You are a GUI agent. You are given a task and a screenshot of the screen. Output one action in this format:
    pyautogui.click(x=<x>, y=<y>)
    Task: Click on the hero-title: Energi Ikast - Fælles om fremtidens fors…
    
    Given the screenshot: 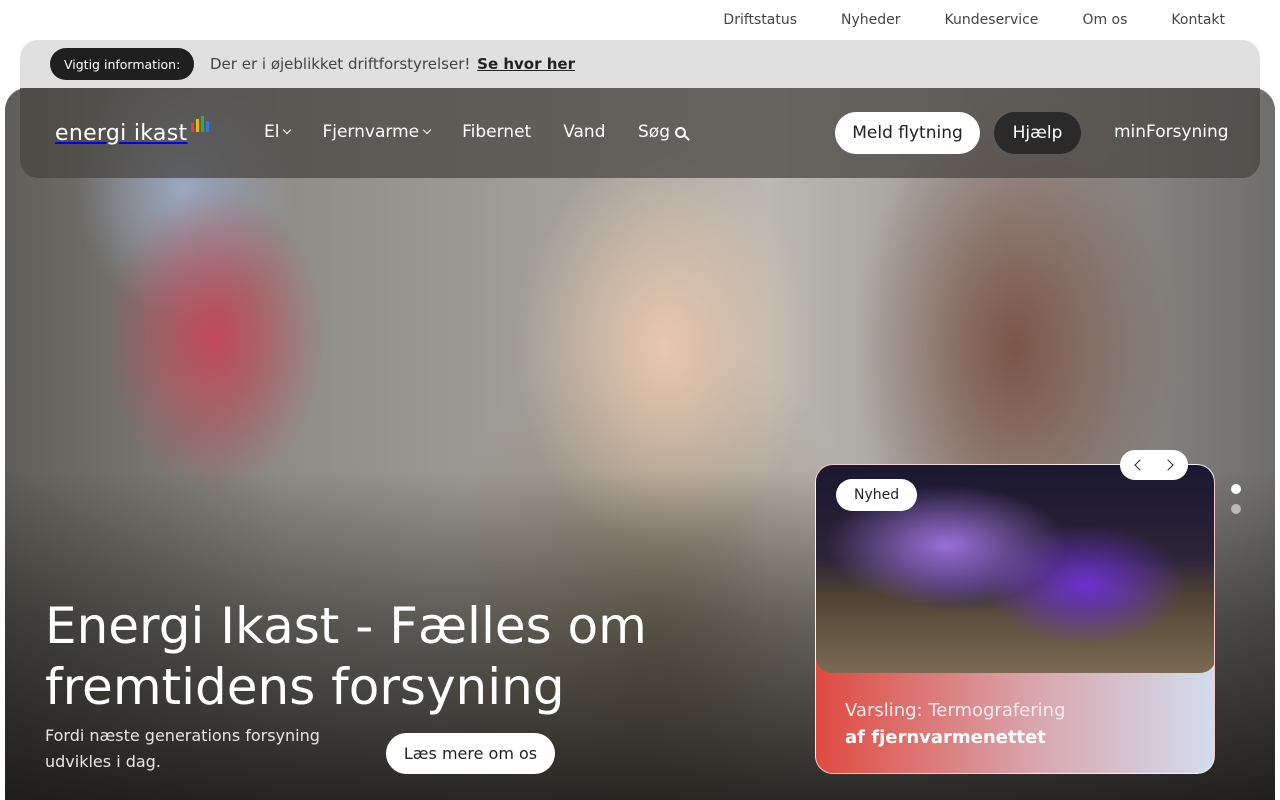 What is the action you would take?
    pyautogui.click(x=346, y=656)
    